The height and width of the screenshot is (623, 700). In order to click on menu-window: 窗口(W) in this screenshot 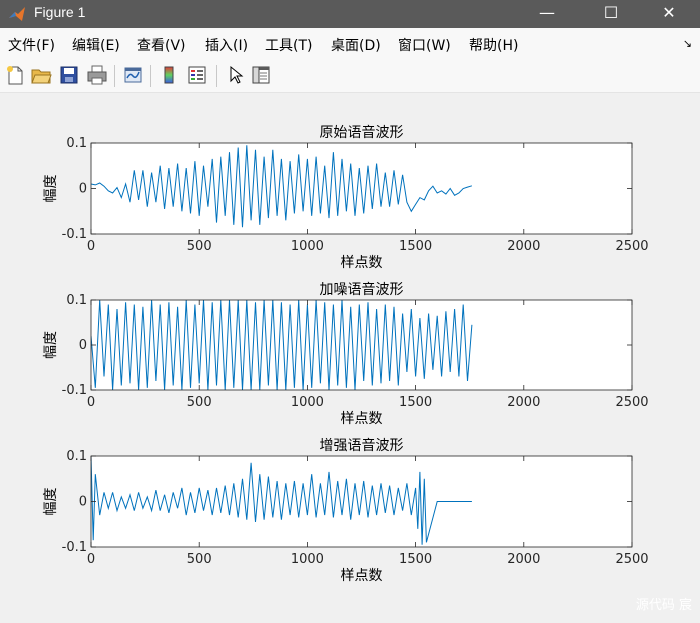, I will do `click(424, 45)`.